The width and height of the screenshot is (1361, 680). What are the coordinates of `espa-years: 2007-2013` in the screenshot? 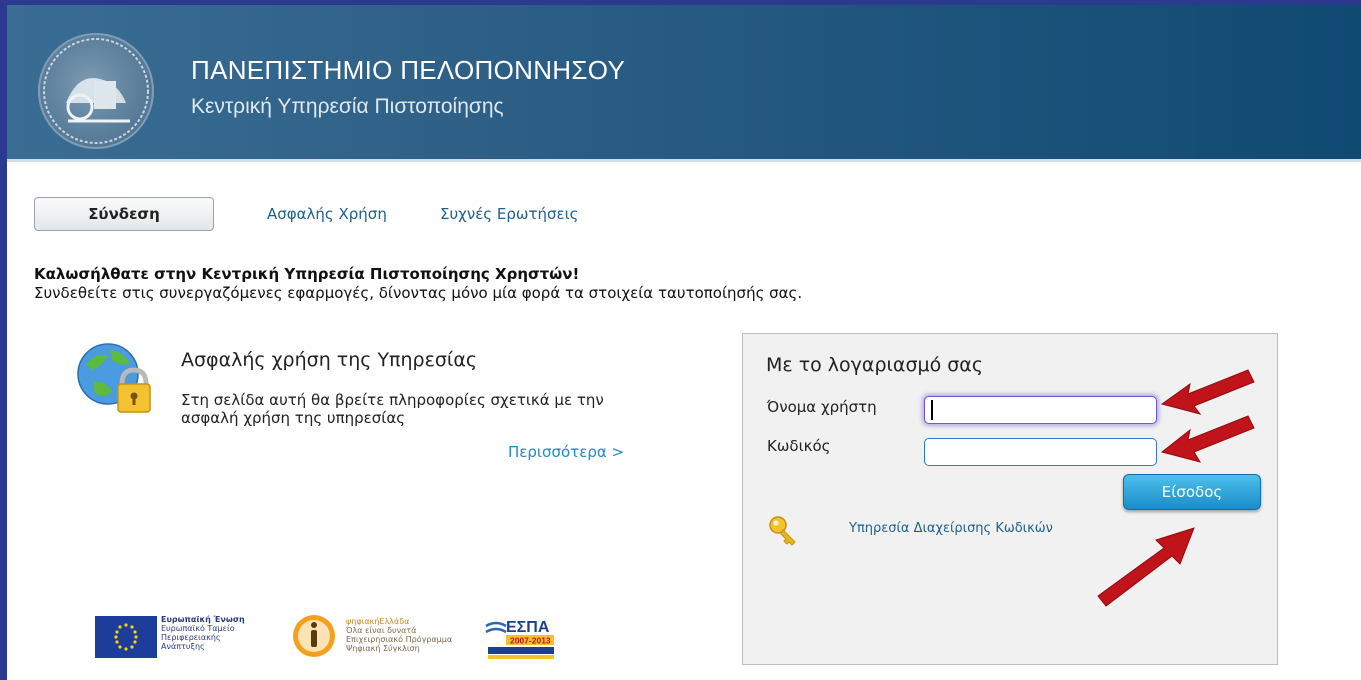 It's located at (530, 641).